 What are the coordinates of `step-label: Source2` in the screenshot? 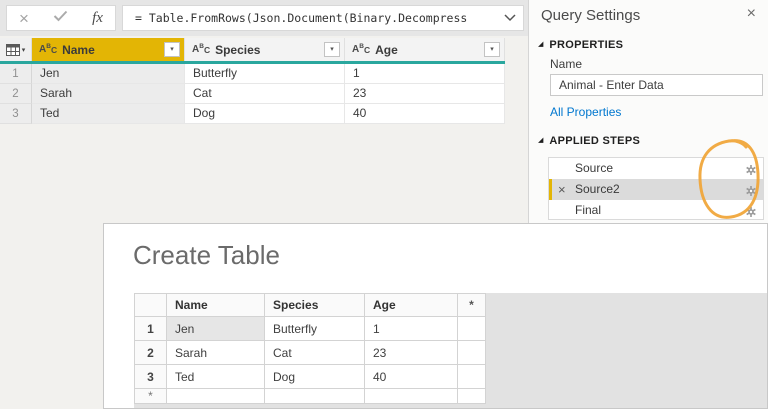 It's located at (597, 189).